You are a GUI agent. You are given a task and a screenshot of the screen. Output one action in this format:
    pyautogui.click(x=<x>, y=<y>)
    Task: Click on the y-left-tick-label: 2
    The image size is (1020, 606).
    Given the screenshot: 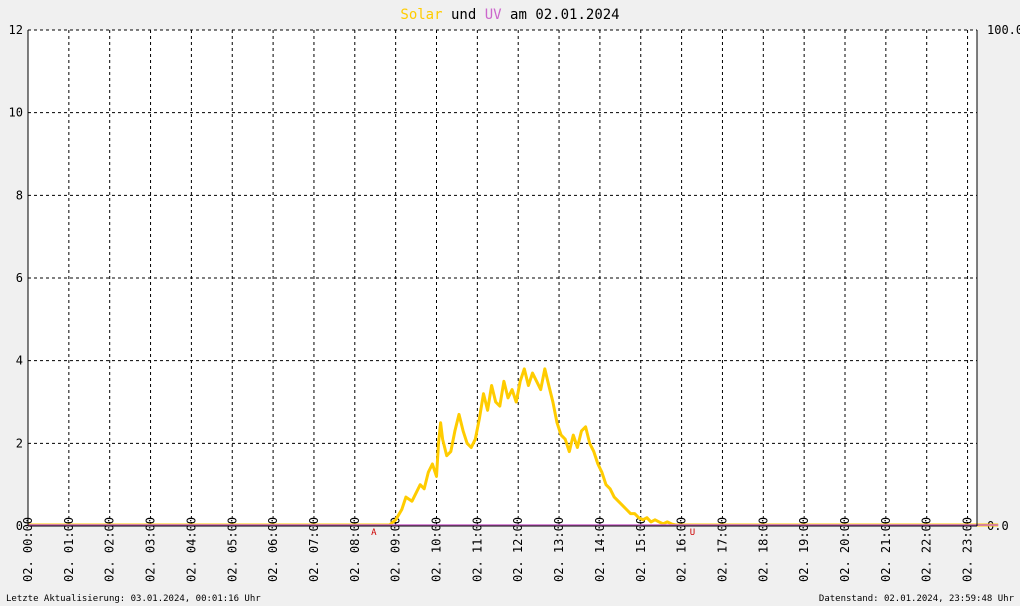 What is the action you would take?
    pyautogui.click(x=19, y=443)
    